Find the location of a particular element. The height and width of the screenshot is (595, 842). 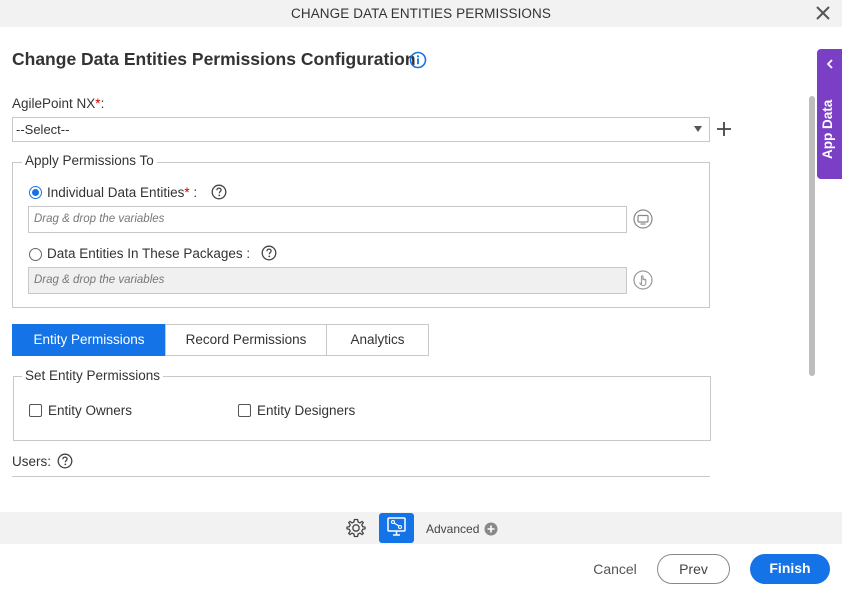

entity-owners-checkbox is located at coordinates (35, 410).